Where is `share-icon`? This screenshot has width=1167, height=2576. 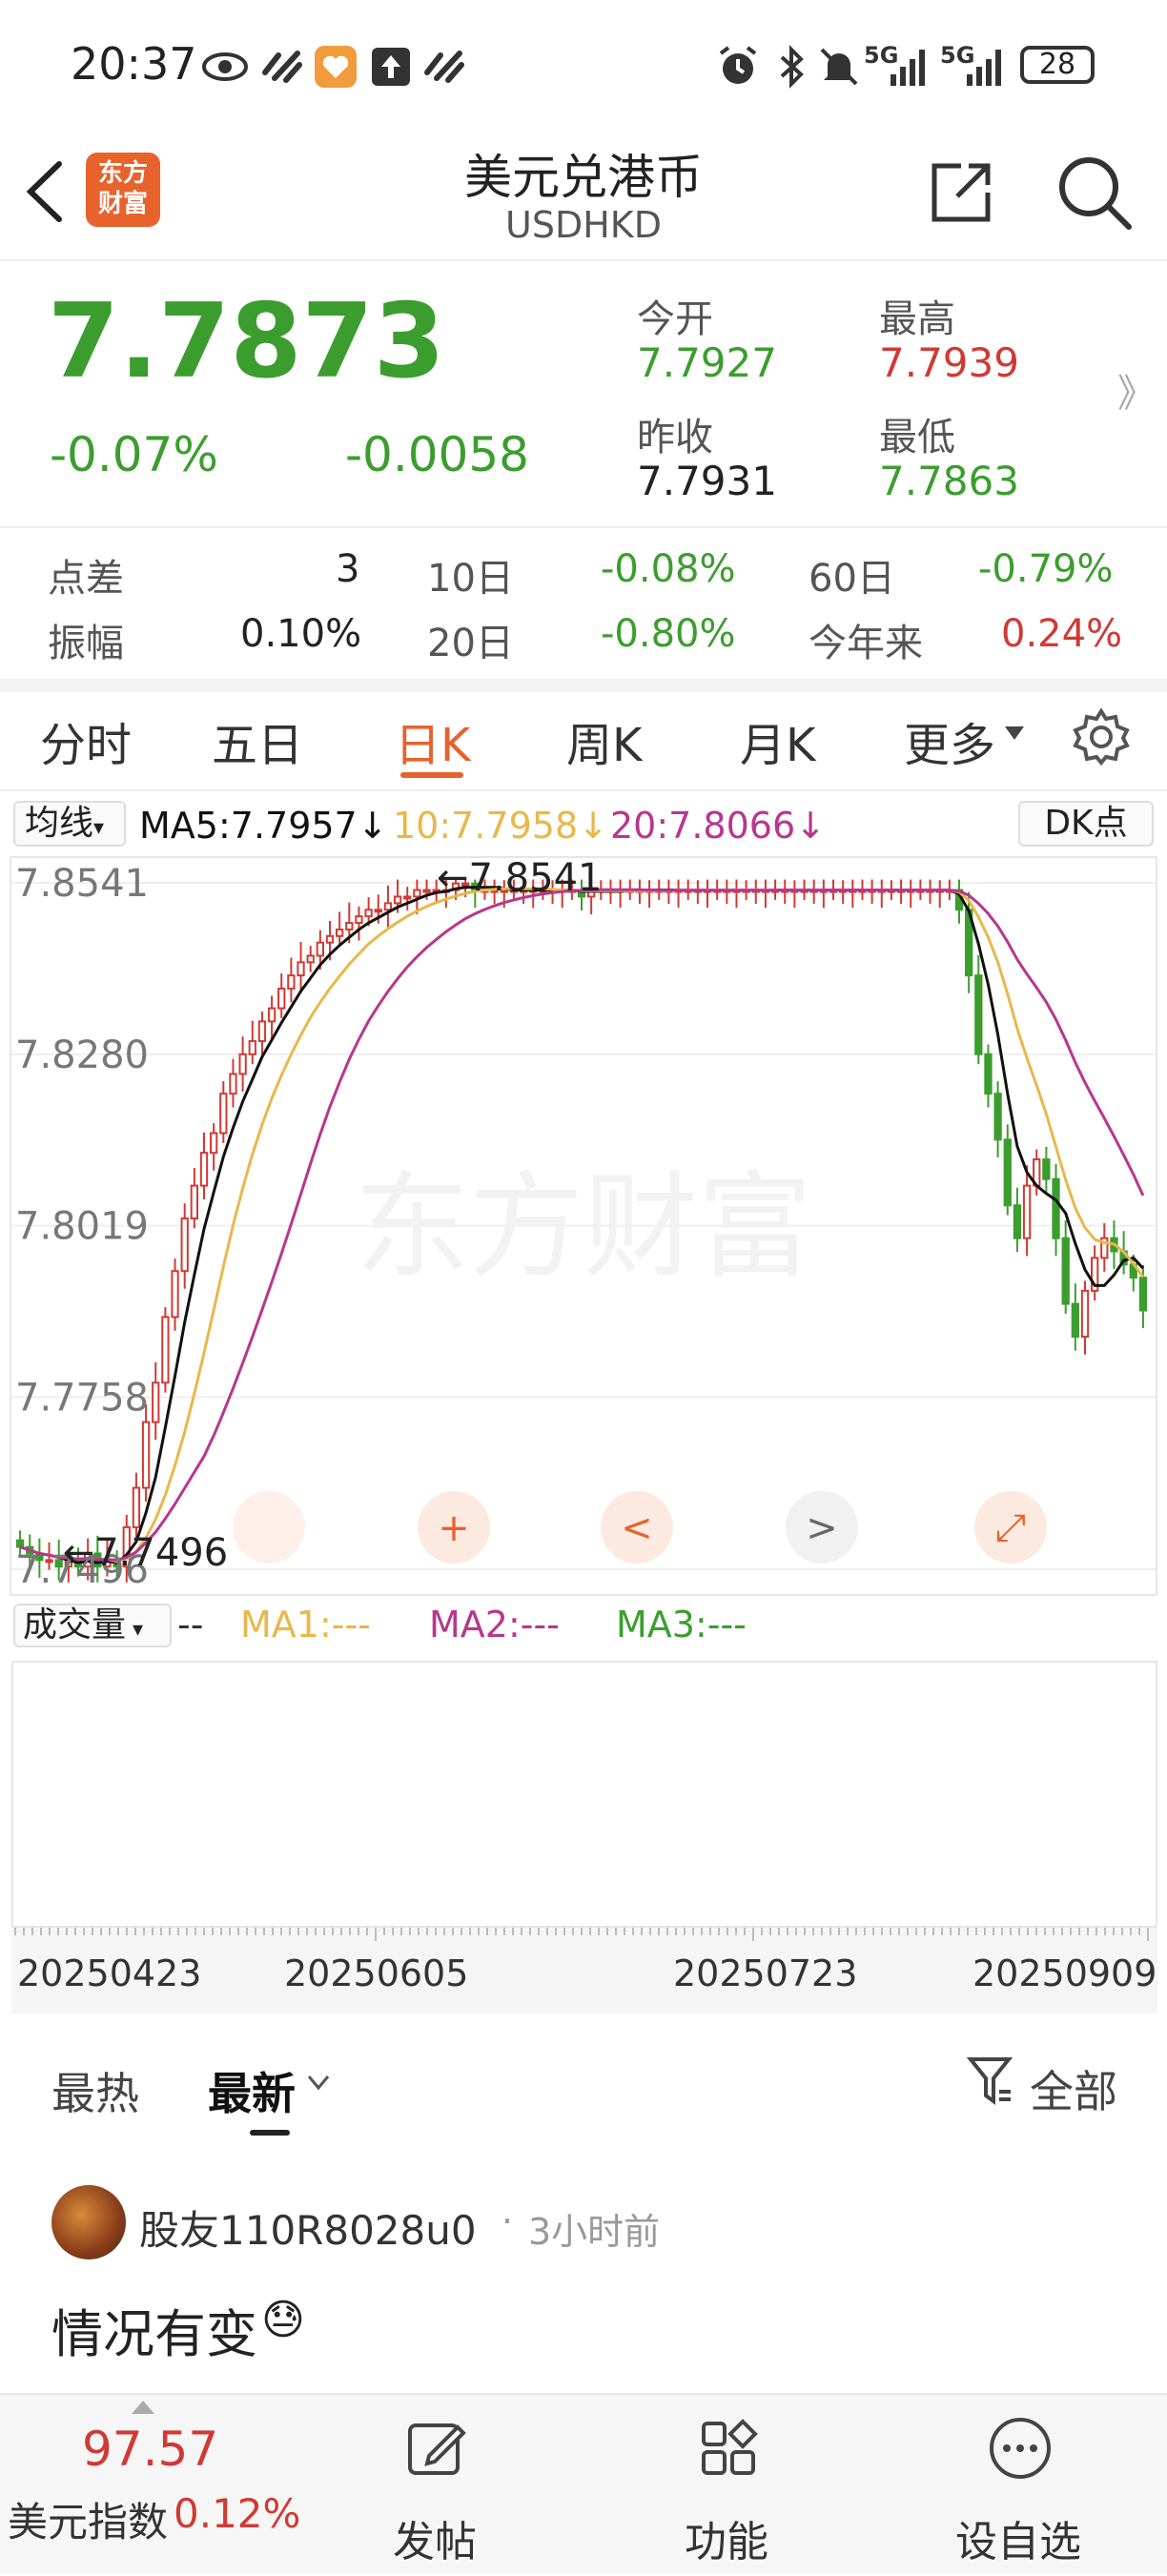
share-icon is located at coordinates (961, 193).